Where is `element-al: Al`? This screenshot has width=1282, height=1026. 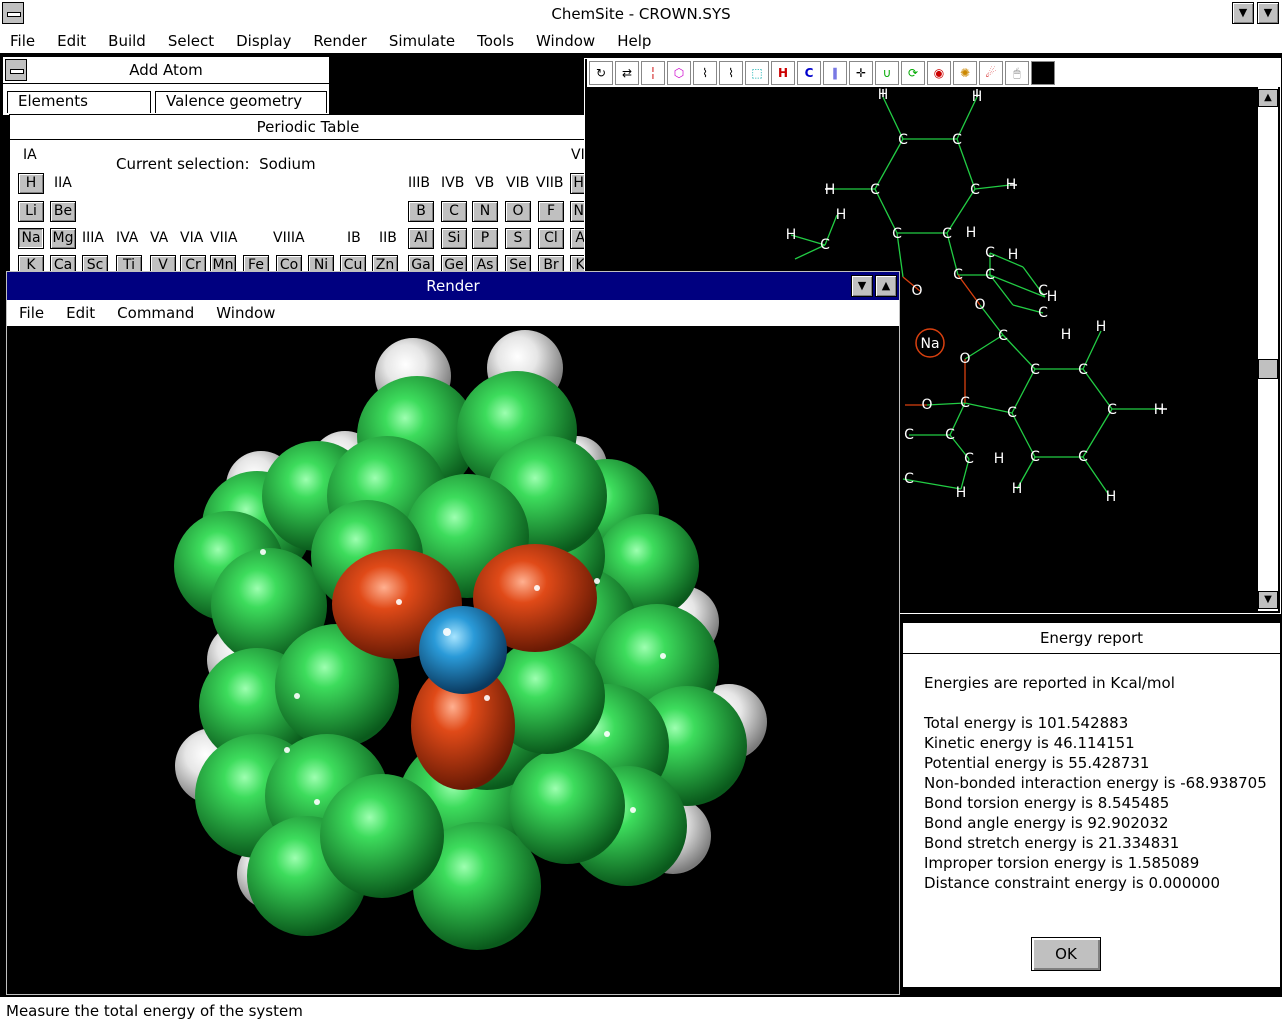 element-al: Al is located at coordinates (421, 238).